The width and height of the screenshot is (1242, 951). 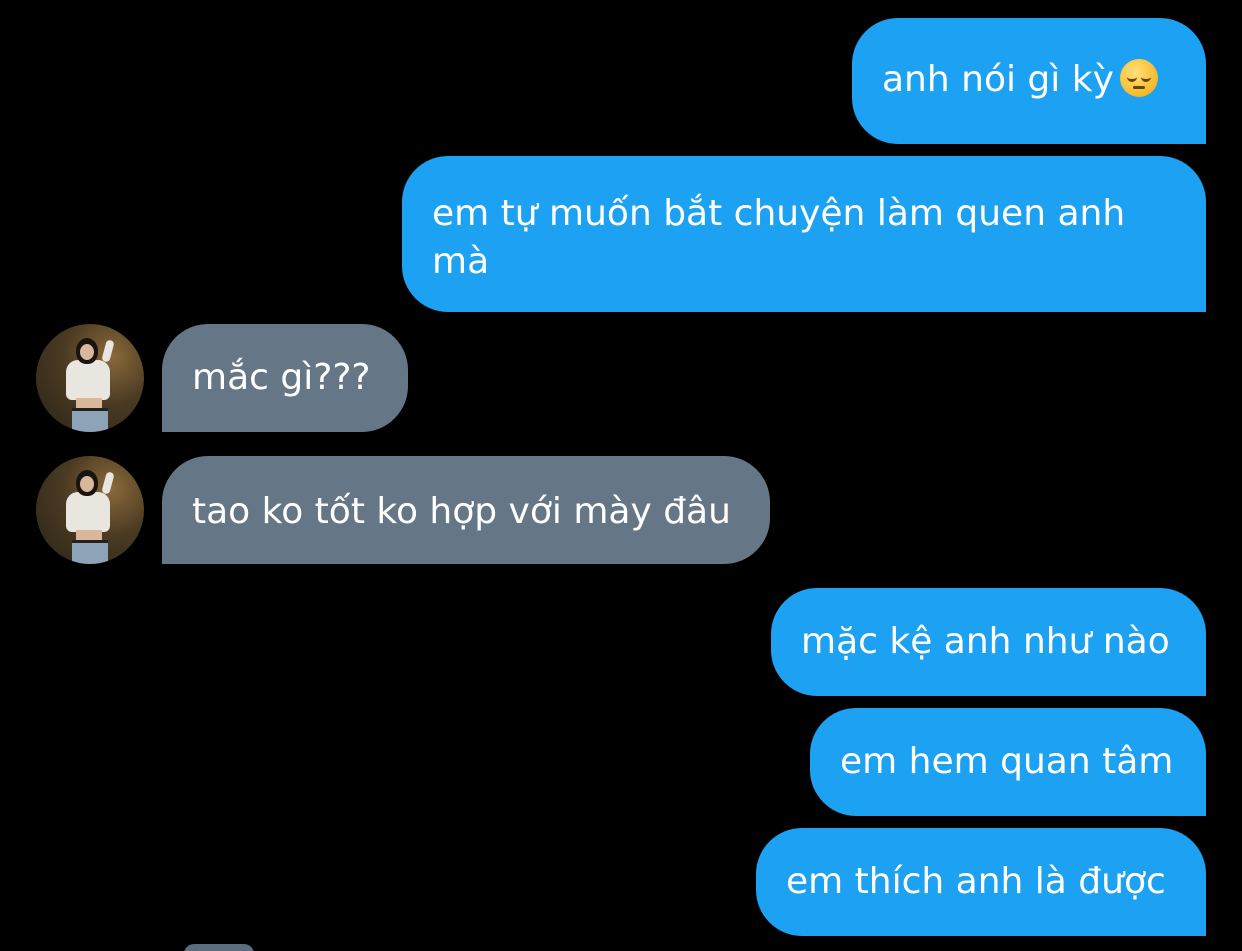 What do you see at coordinates (976, 881) in the screenshot?
I see `message-text: em thích anh là được` at bounding box center [976, 881].